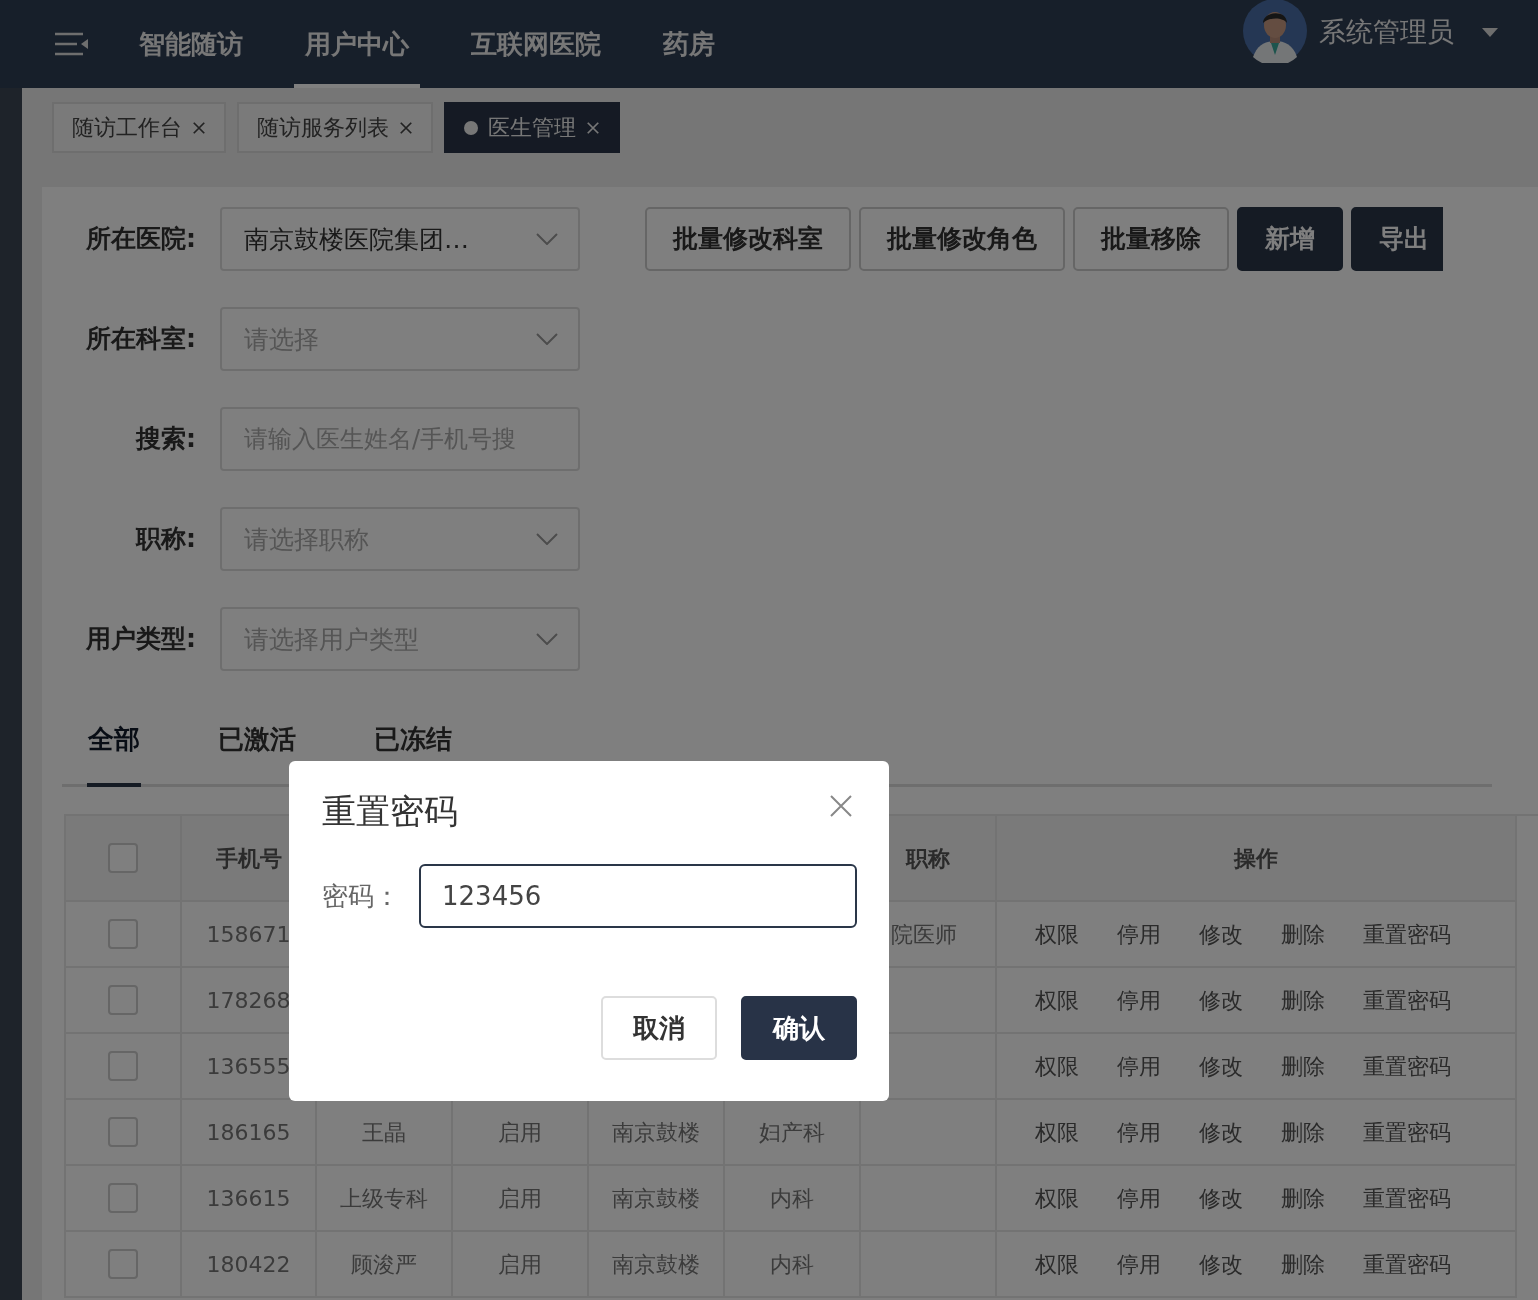 The image size is (1538, 1300). I want to click on user-name: 系统管理员, so click(1386, 32).